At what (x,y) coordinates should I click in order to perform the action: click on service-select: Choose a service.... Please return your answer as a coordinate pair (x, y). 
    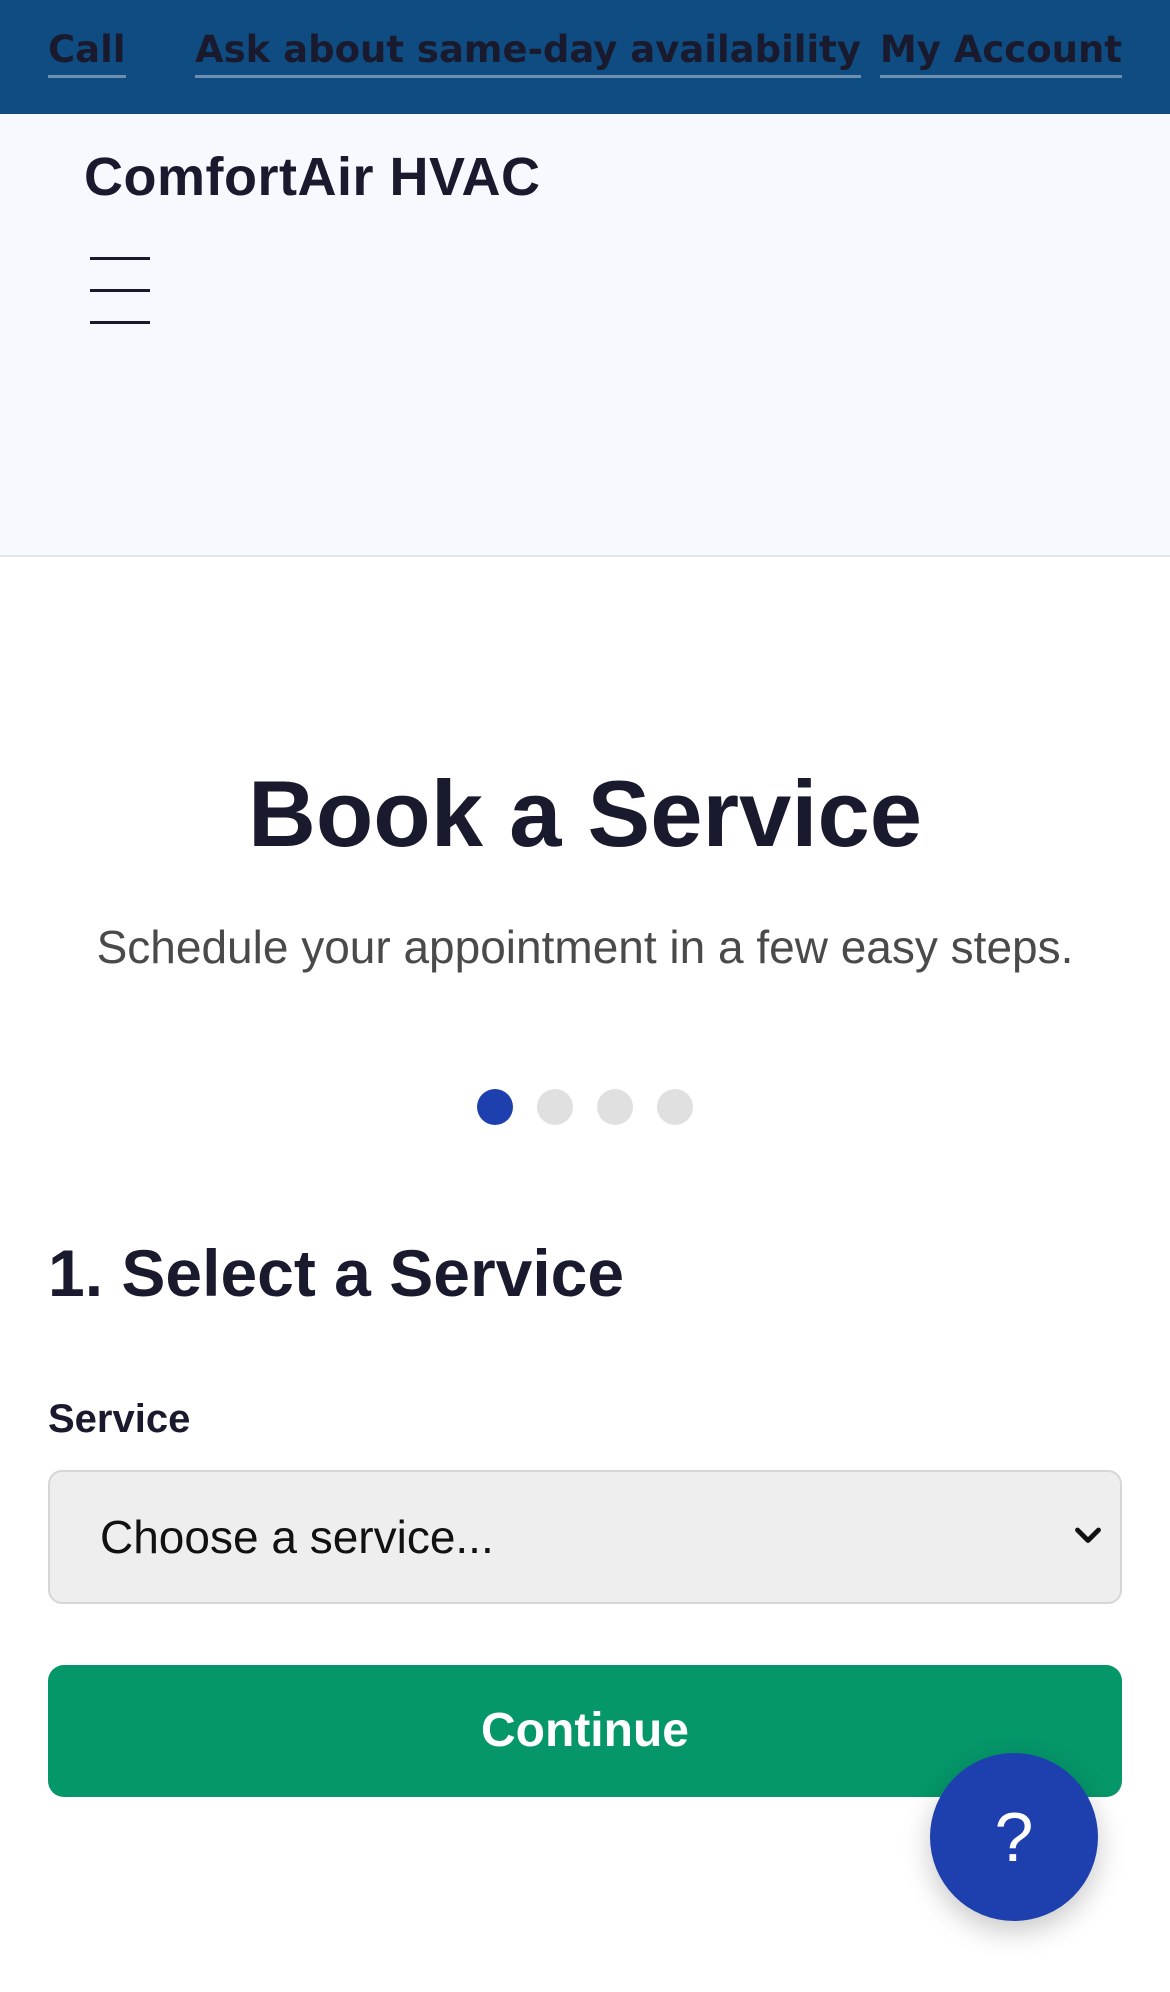
    Looking at the image, I should click on (585, 1537).